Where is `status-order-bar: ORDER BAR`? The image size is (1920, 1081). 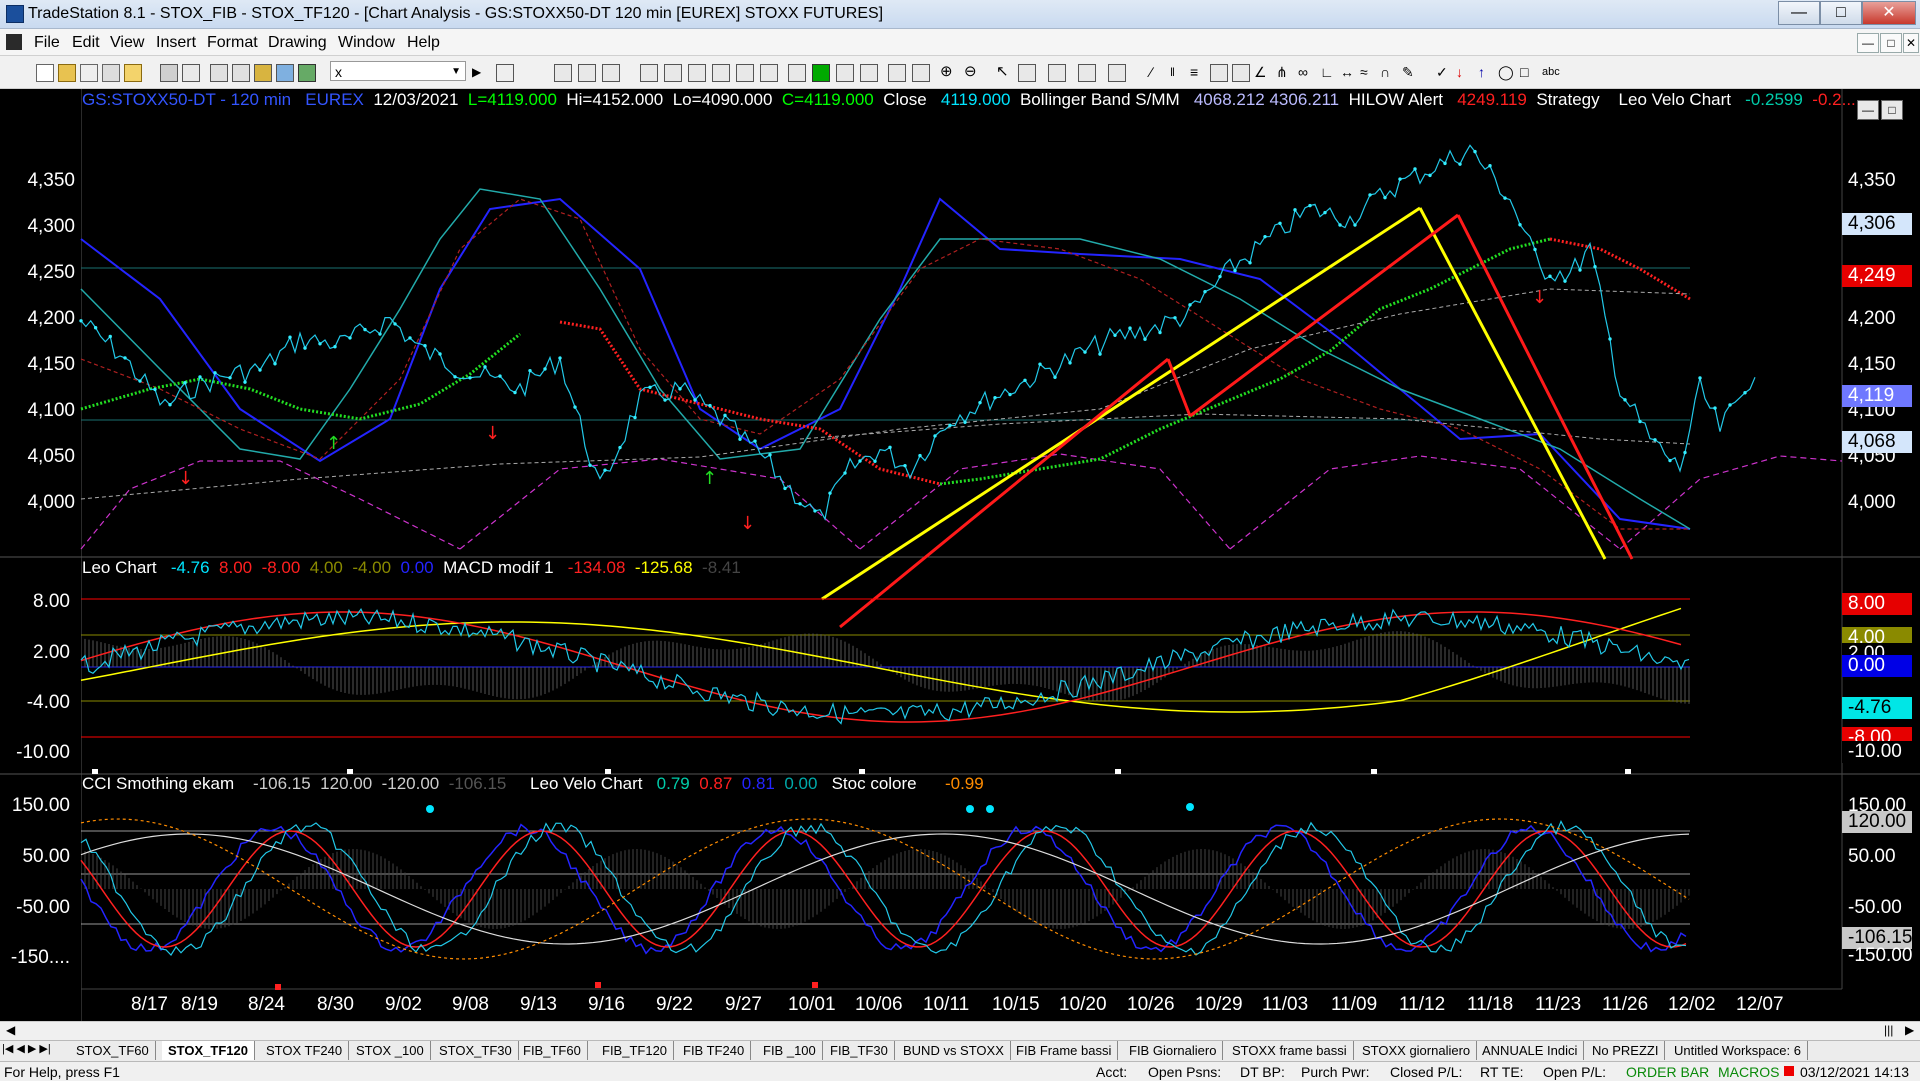
status-order-bar: ORDER BAR is located at coordinates (1667, 1072).